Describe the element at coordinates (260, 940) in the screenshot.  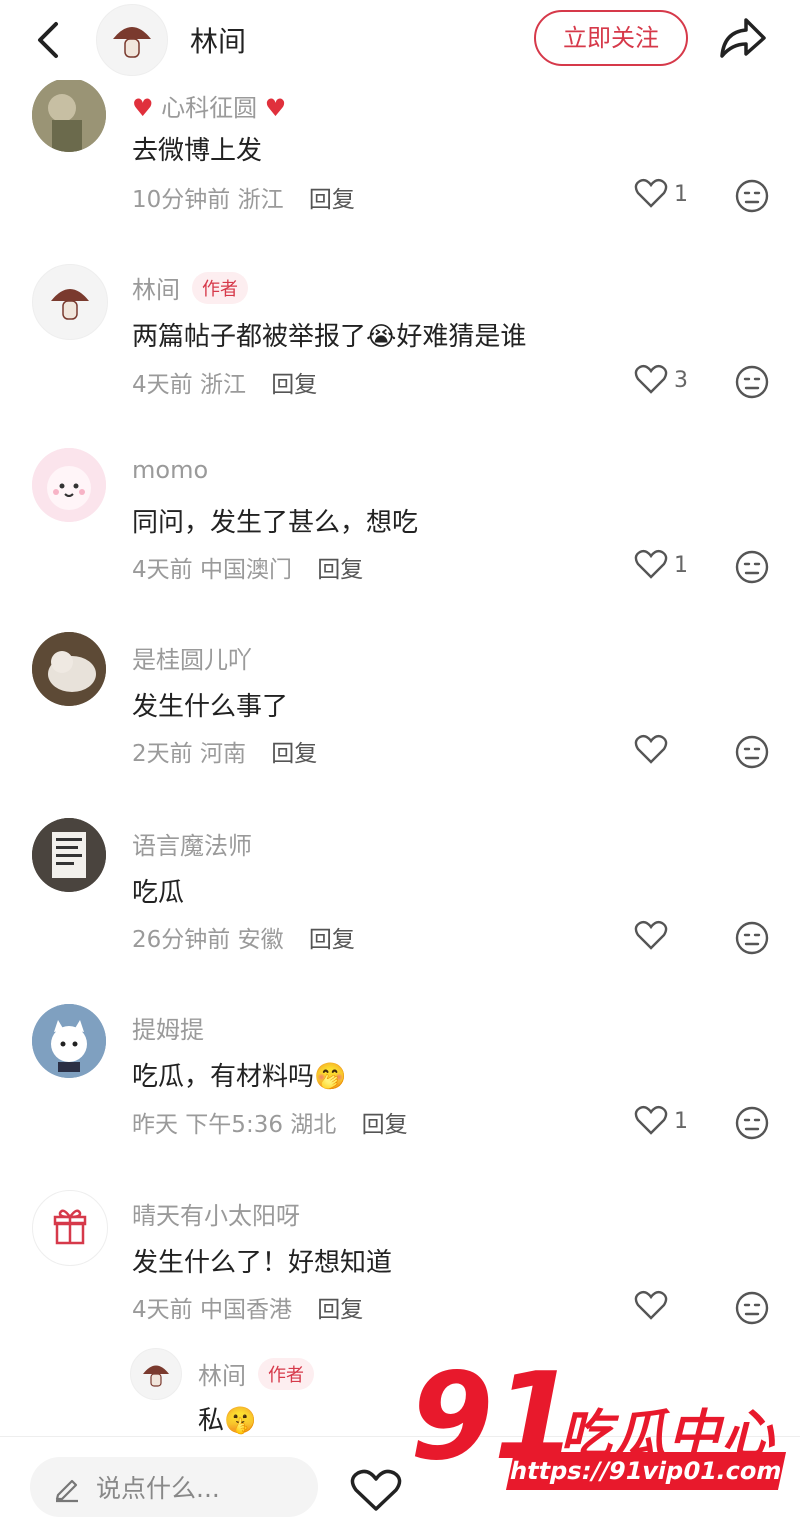
I see `comment-location: 安徽` at that location.